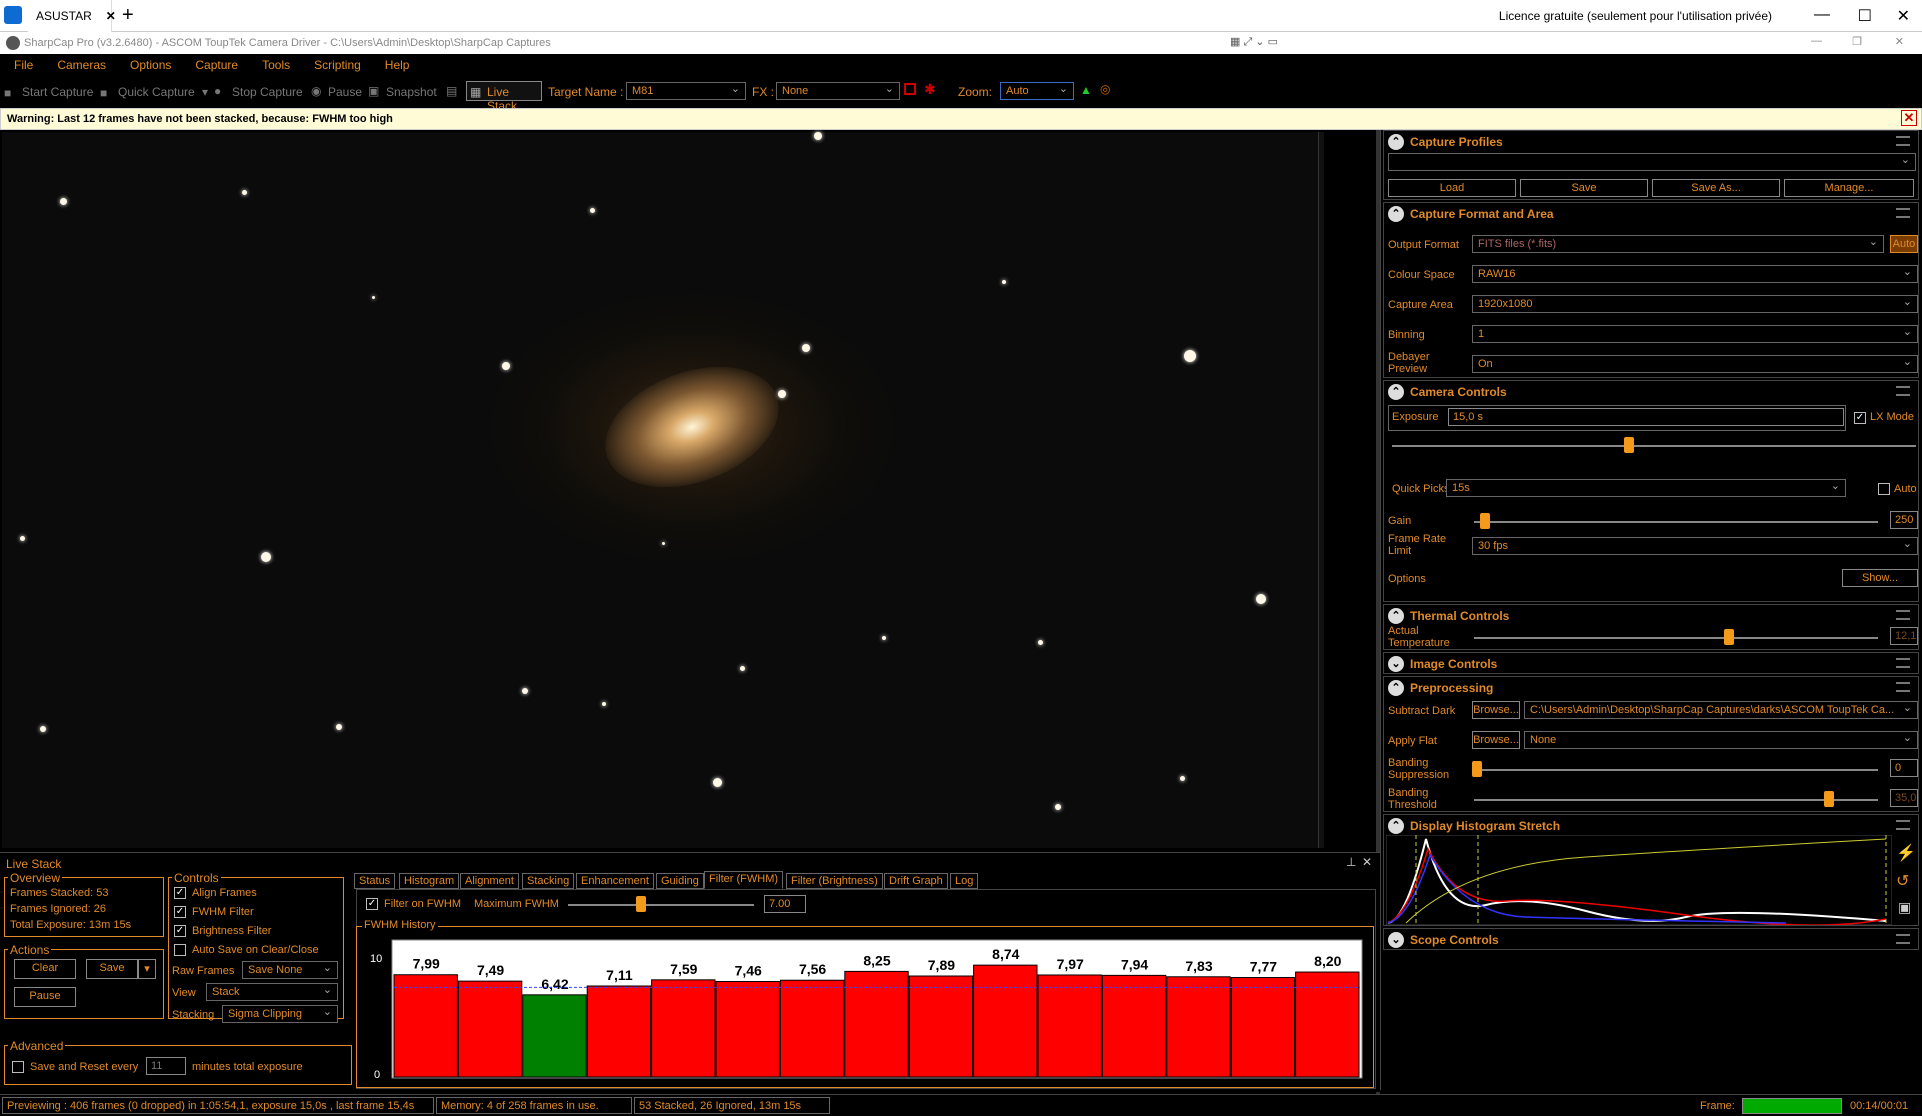 The image size is (1922, 1116). Describe the element at coordinates (1646, 417) in the screenshot. I see `exposure-input: 15,0 s` at that location.